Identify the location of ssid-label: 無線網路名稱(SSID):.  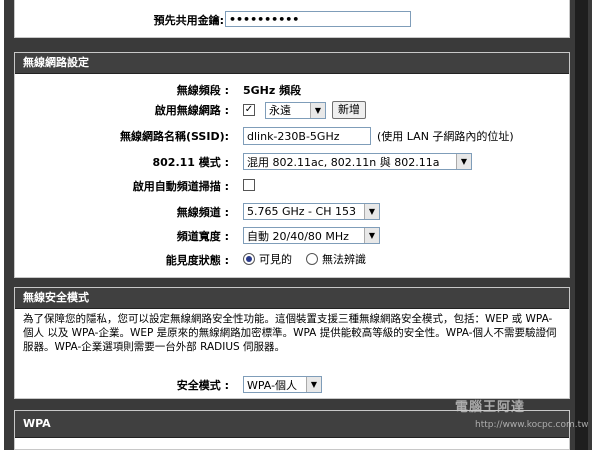
(174, 136).